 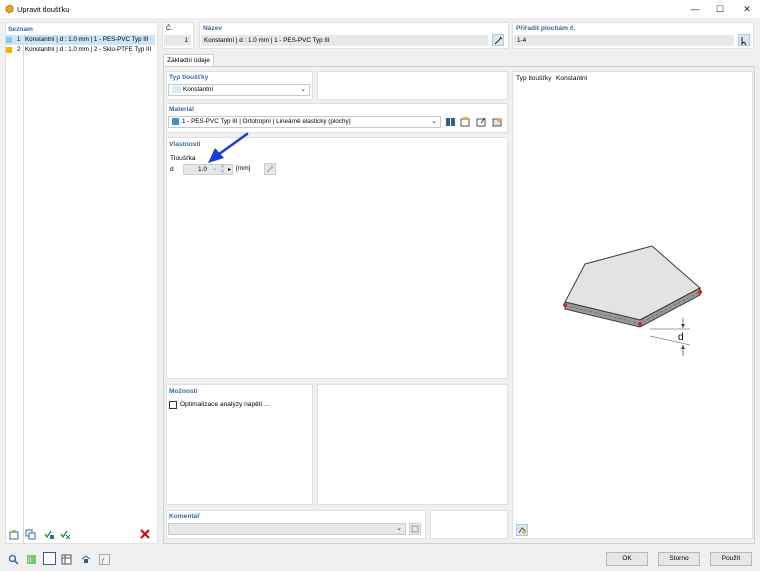 What do you see at coordinates (287, 529) in the screenshot?
I see `comment-input: ⌄` at bounding box center [287, 529].